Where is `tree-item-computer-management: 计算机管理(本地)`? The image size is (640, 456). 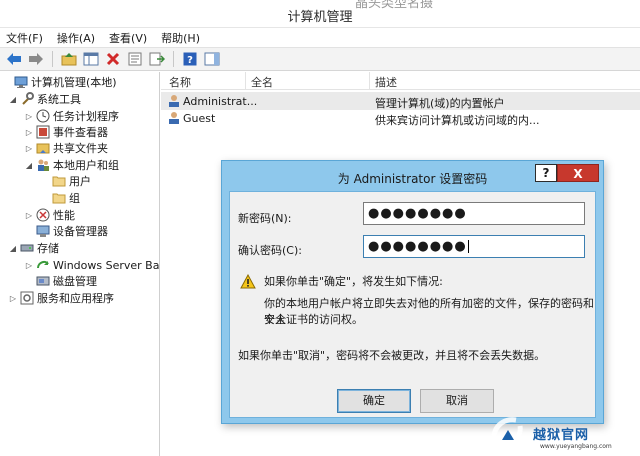 tree-item-computer-management: 计算机管理(本地) is located at coordinates (59, 82).